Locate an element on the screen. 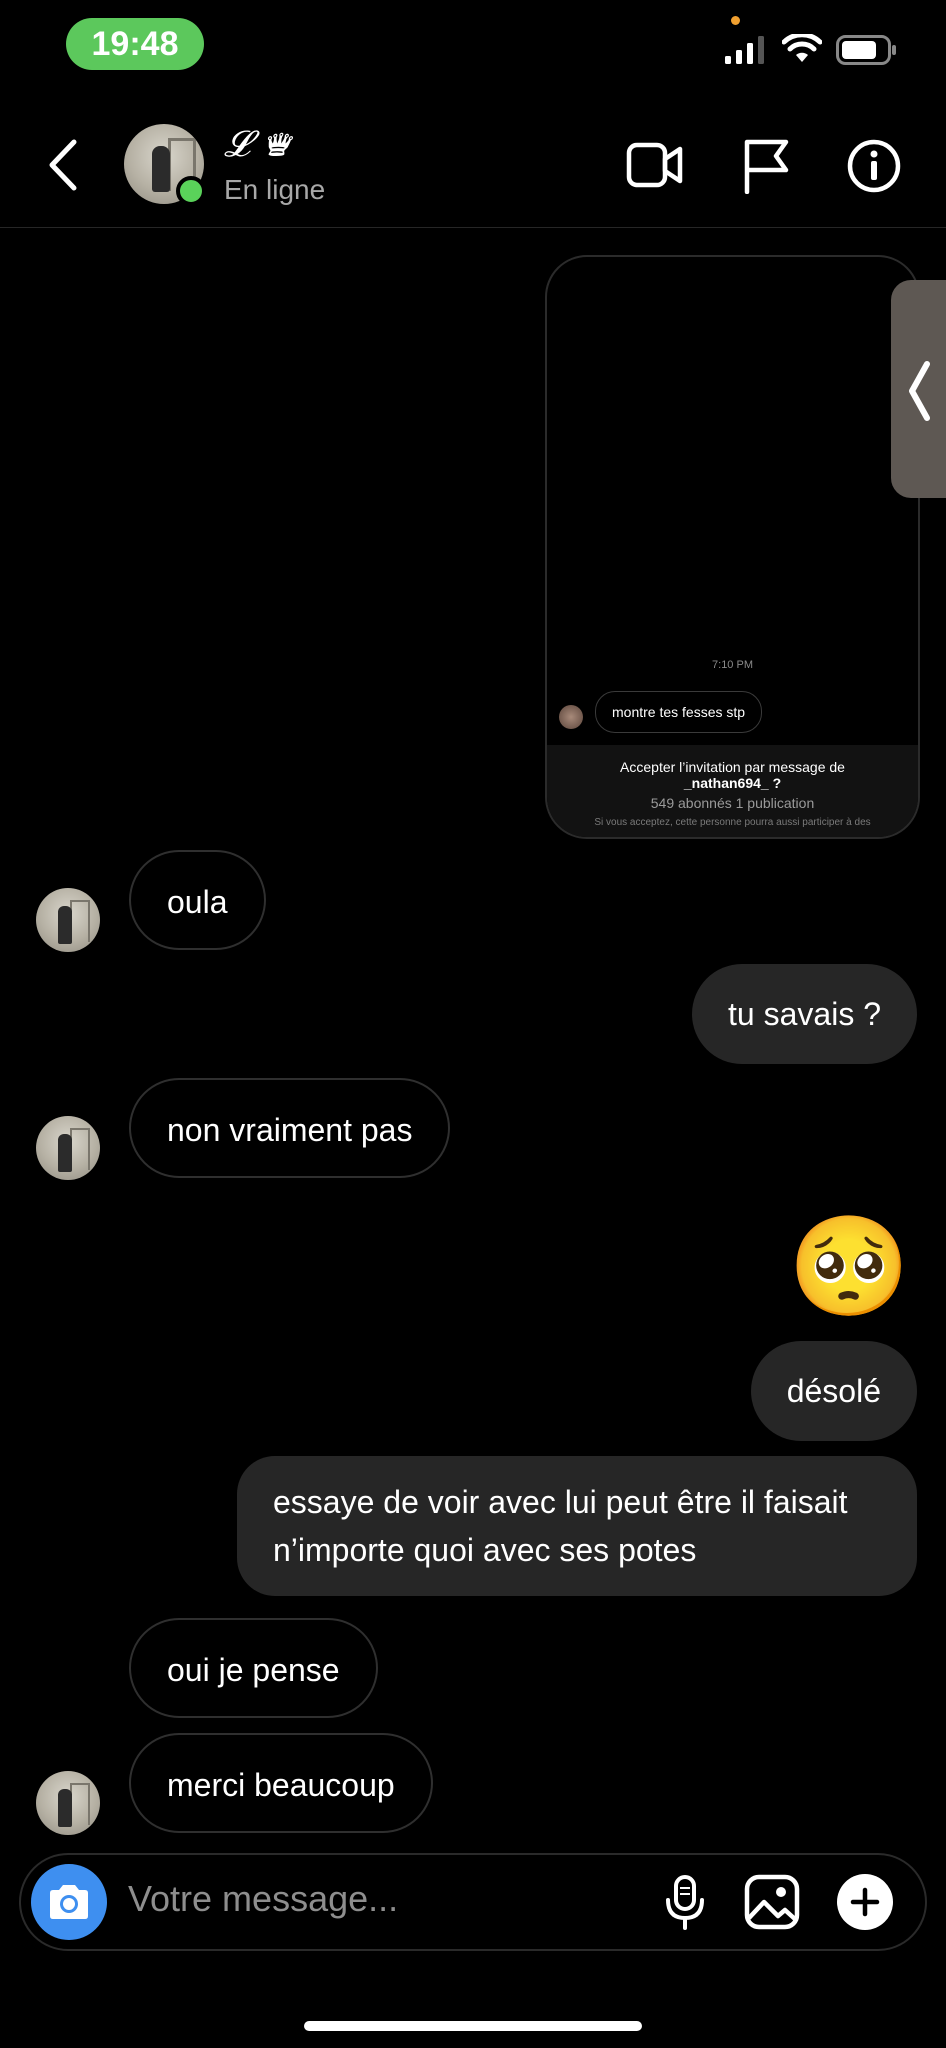 The width and height of the screenshot is (946, 2048). screenshot-message: montre tes fesses stp is located at coordinates (679, 712).